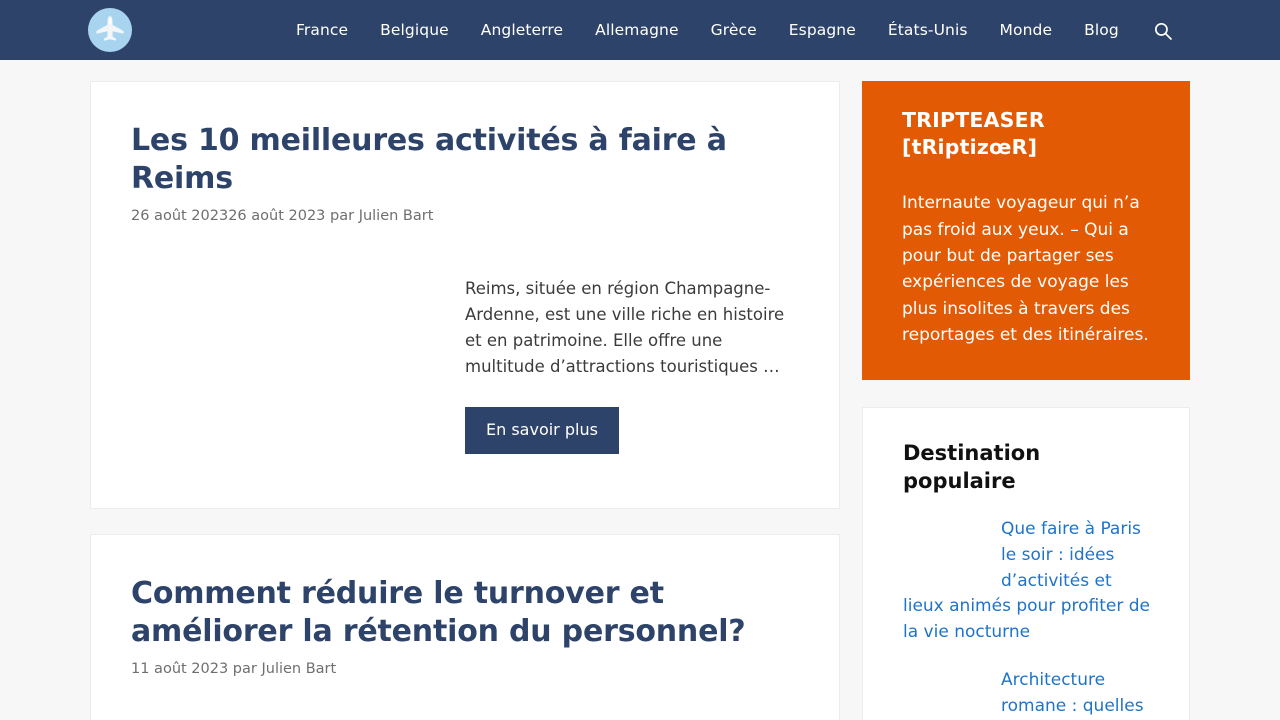 Image resolution: width=1280 pixels, height=720 pixels. I want to click on nav-item-allemagne: Allemagne, so click(636, 30).